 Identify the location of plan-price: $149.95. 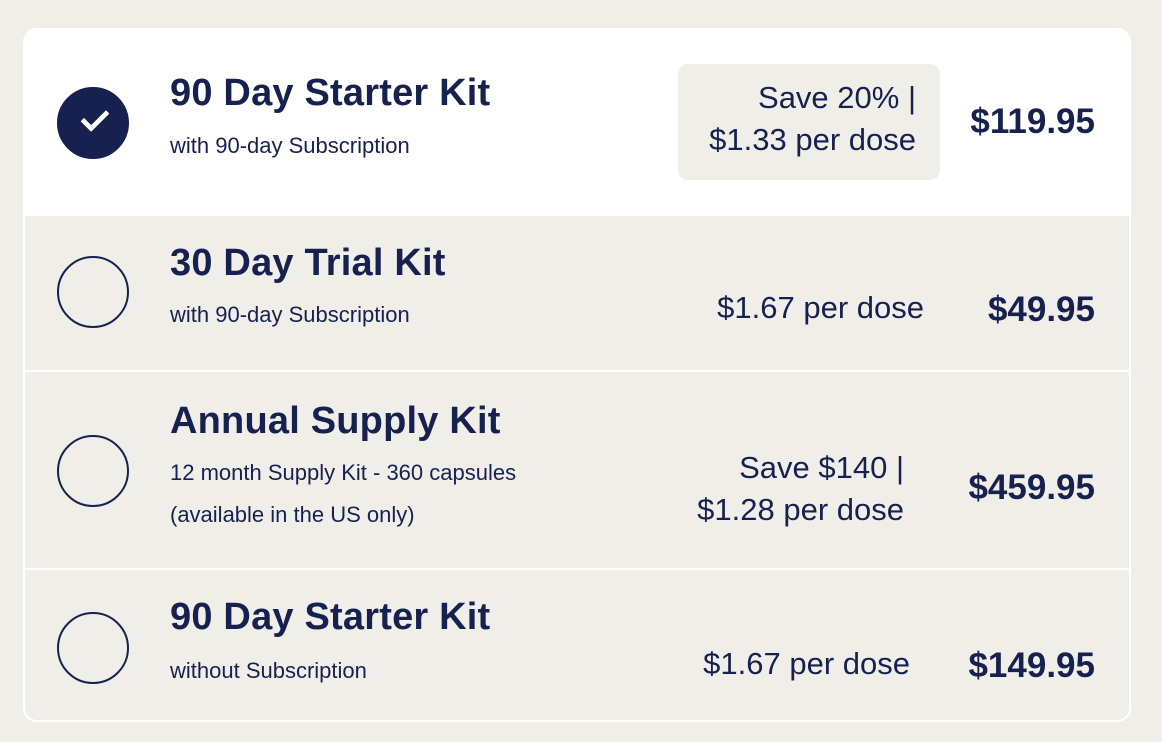
(1031, 665).